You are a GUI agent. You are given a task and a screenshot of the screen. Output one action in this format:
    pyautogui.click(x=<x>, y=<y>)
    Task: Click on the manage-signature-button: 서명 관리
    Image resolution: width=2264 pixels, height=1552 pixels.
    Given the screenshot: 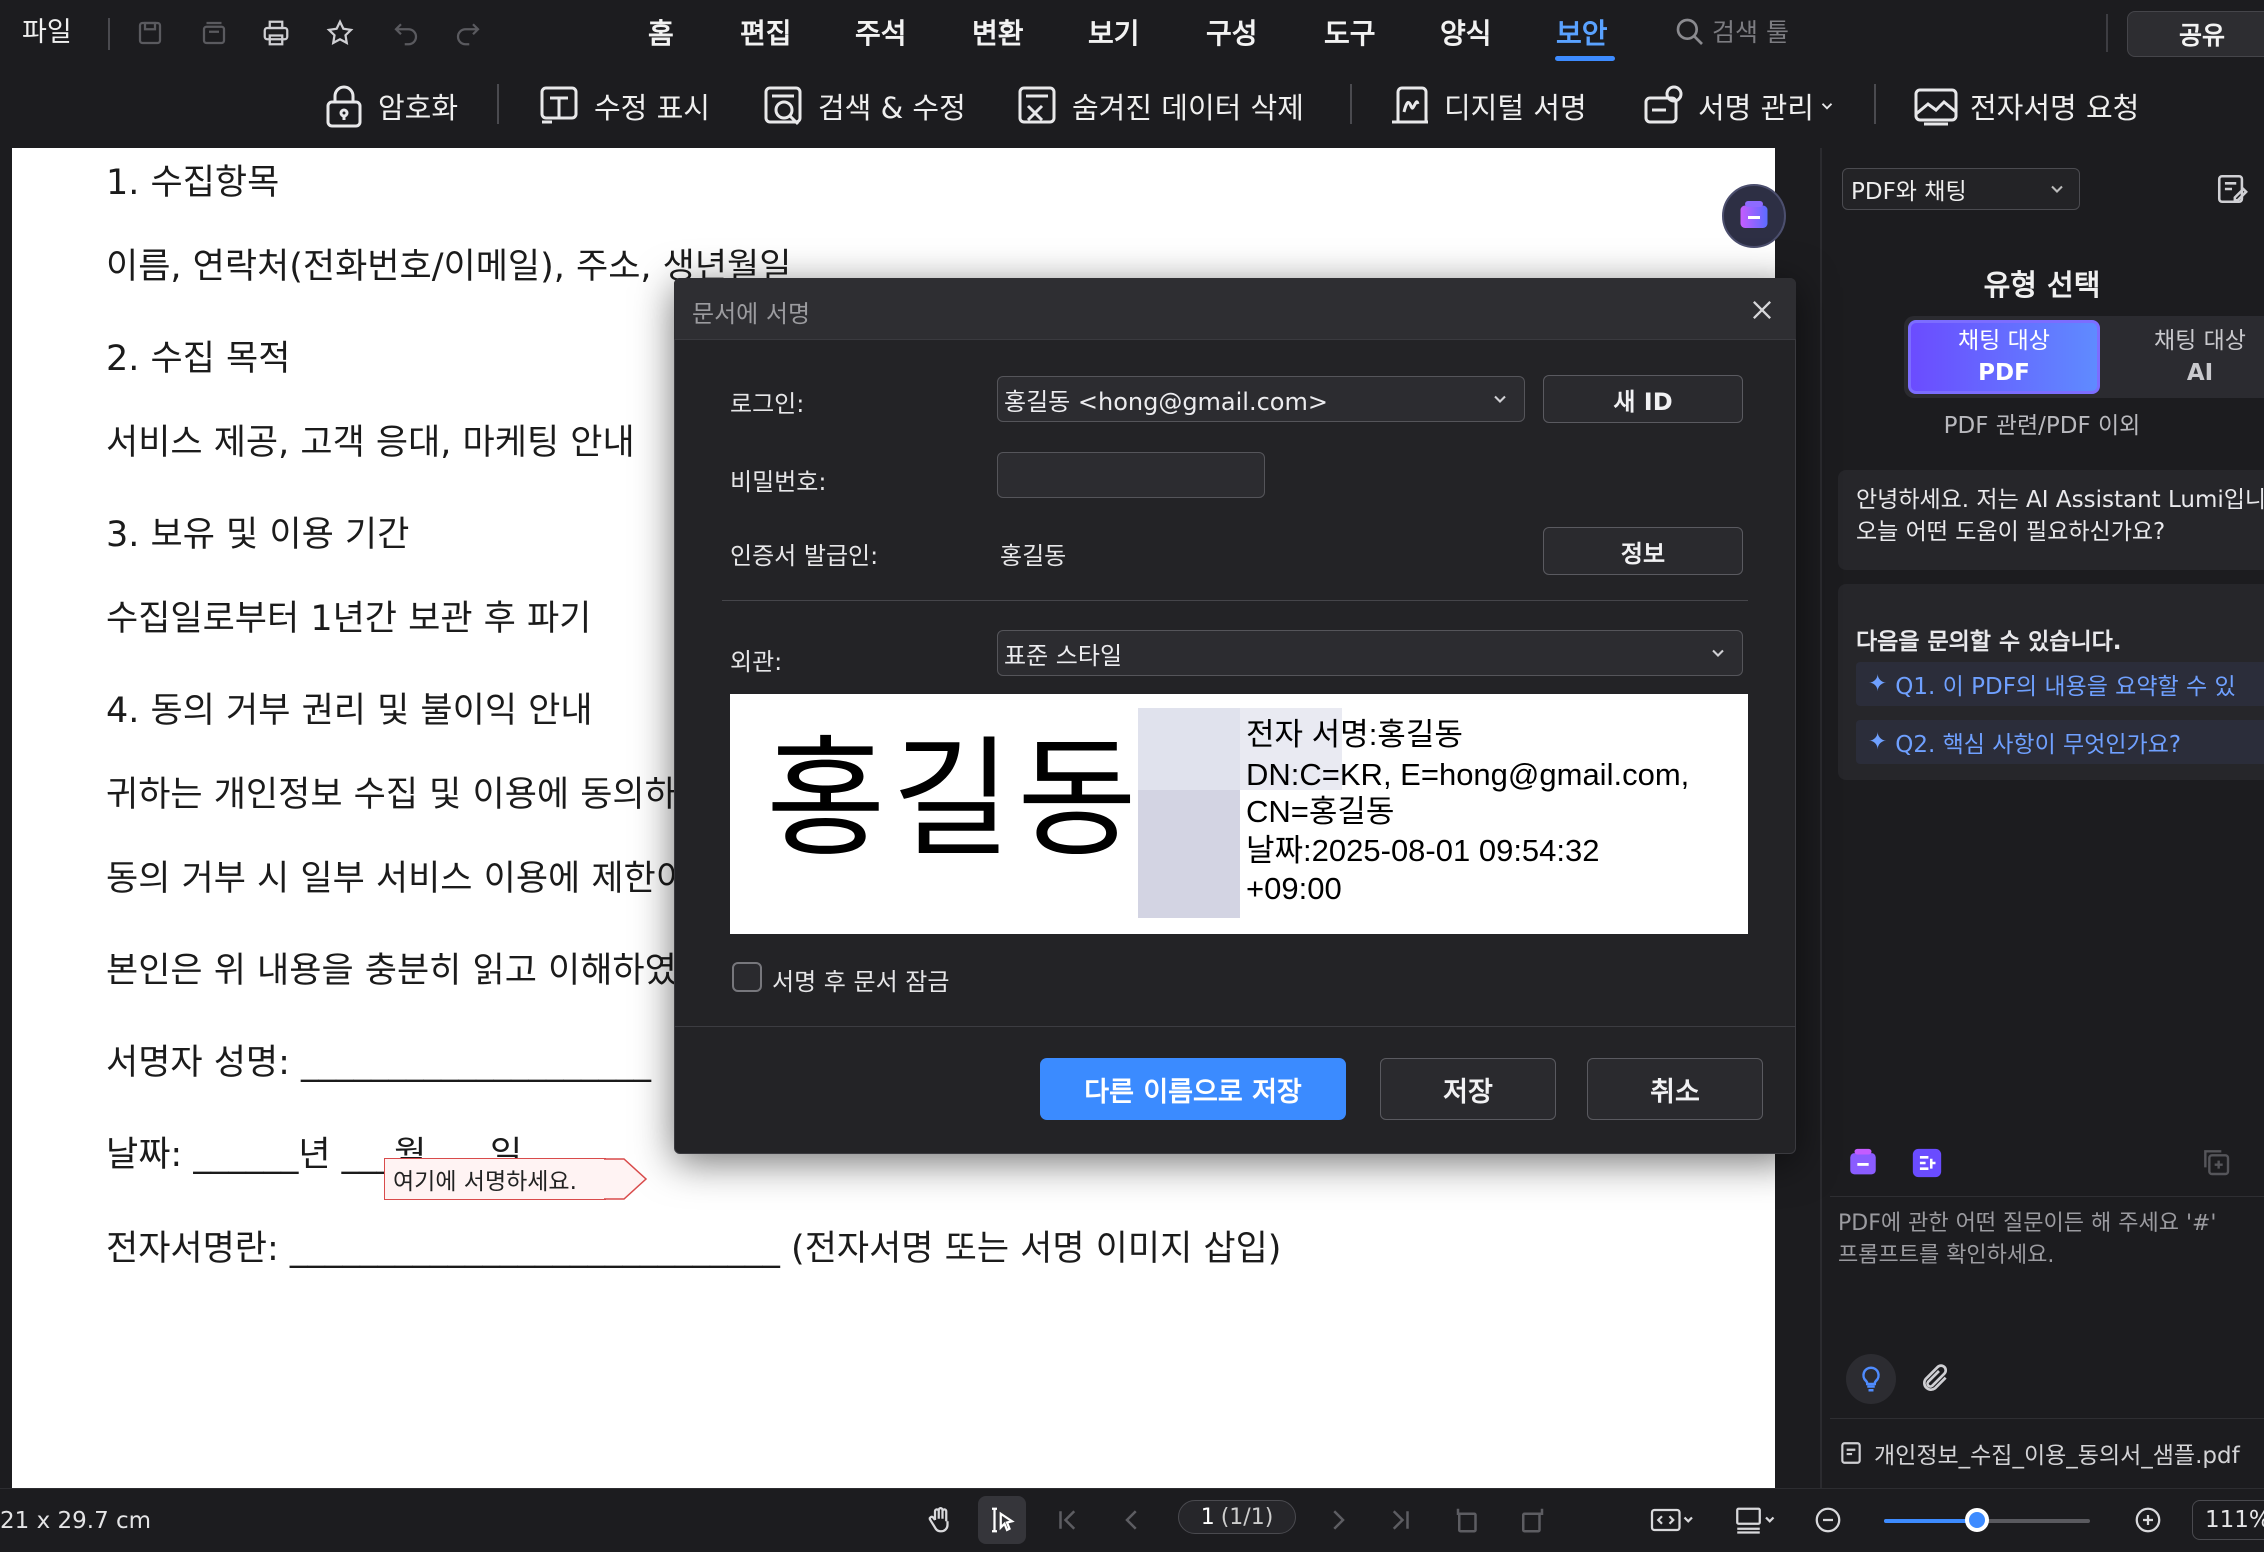 What is the action you would take?
    pyautogui.click(x=1738, y=106)
    